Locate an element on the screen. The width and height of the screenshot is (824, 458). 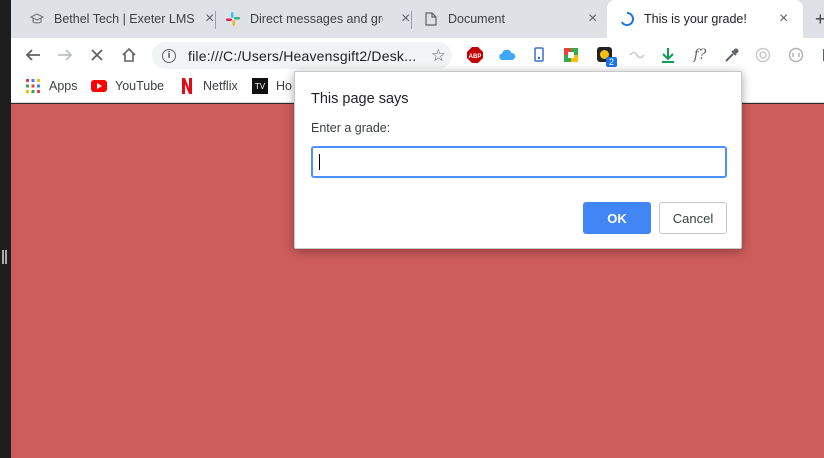
arrow-right-icon is located at coordinates (65, 55).